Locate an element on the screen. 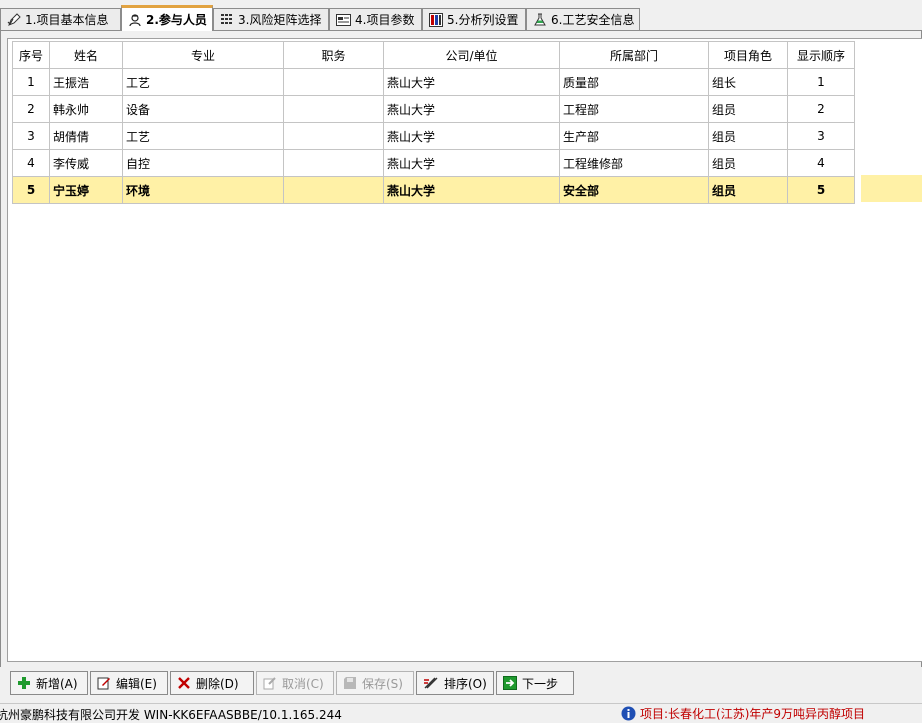 This screenshot has width=922, height=723. cancel-button-label: 取消(C) is located at coordinates (303, 683).